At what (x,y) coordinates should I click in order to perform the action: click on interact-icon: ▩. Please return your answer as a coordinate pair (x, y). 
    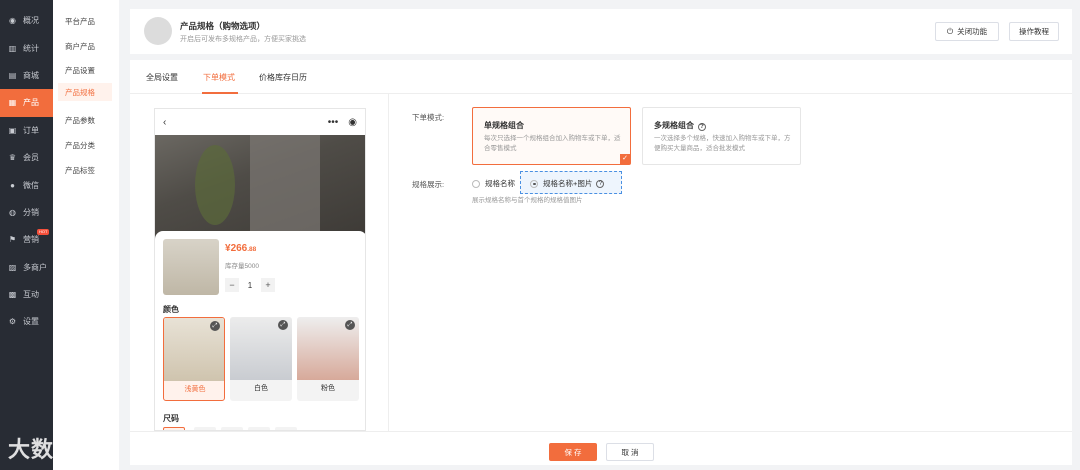
    Looking at the image, I should click on (12, 295).